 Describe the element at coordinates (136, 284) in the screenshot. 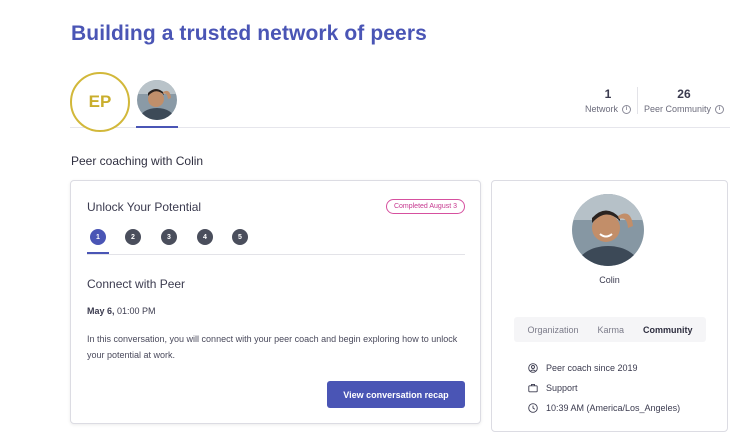

I see `step-title: Connect with Peer` at that location.